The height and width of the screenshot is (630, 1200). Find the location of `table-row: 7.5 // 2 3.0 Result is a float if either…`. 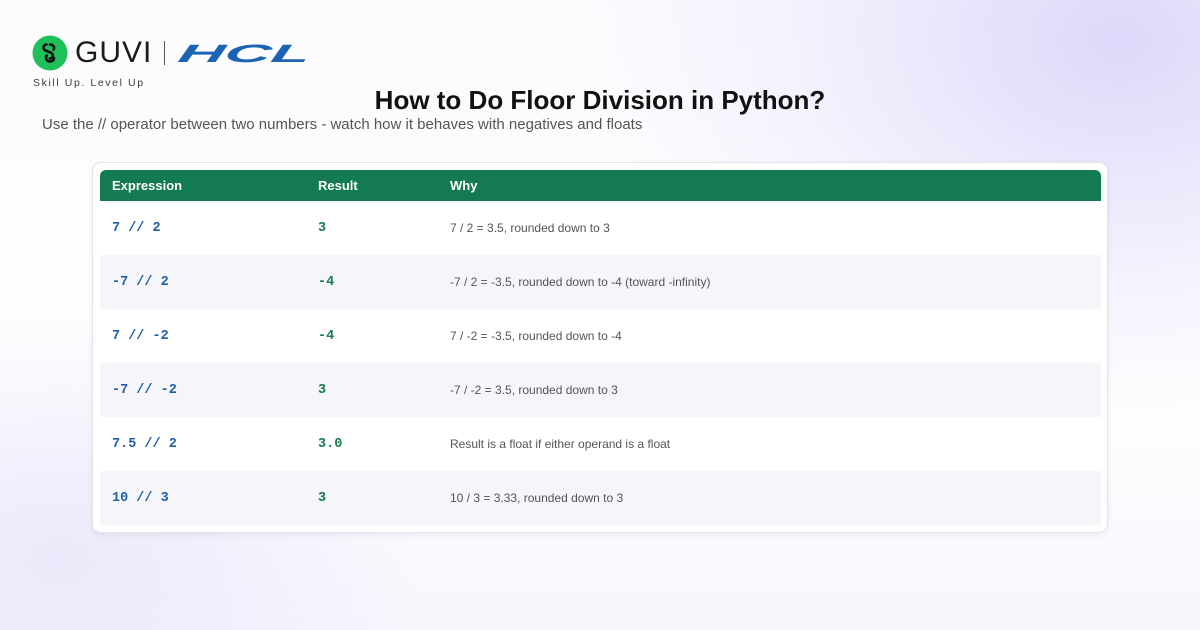

table-row: 7.5 // 2 3.0 Result is a float if either… is located at coordinates (600, 444).